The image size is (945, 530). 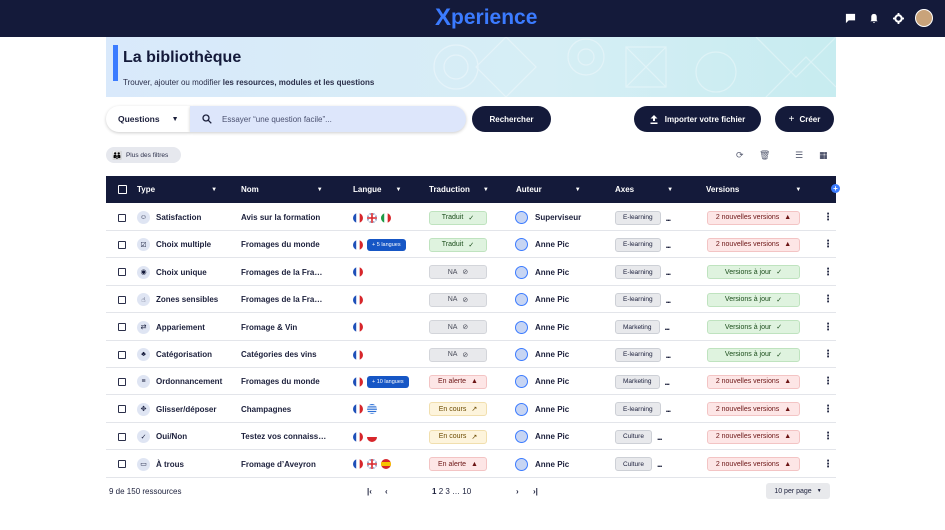 I want to click on gear-icon, so click(x=898, y=18).